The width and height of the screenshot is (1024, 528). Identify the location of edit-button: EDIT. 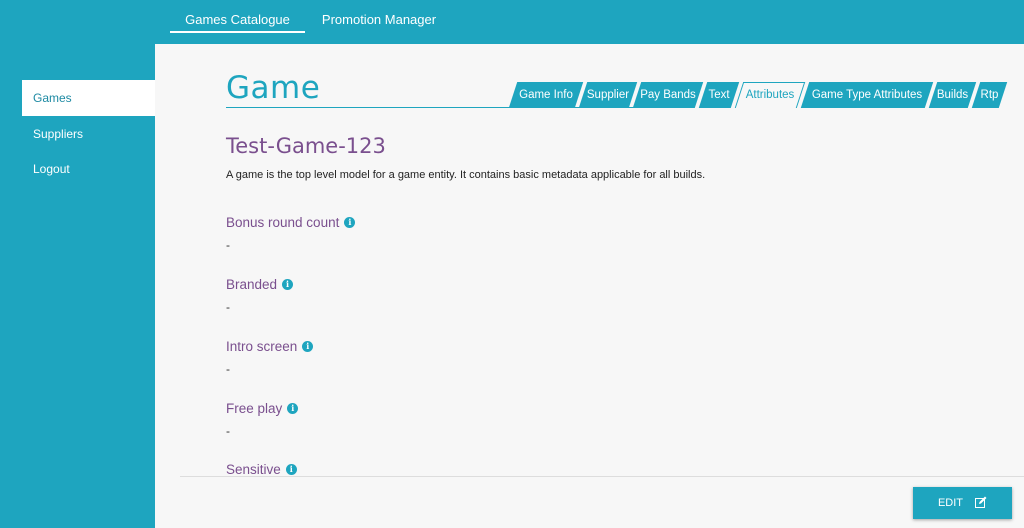
(962, 503).